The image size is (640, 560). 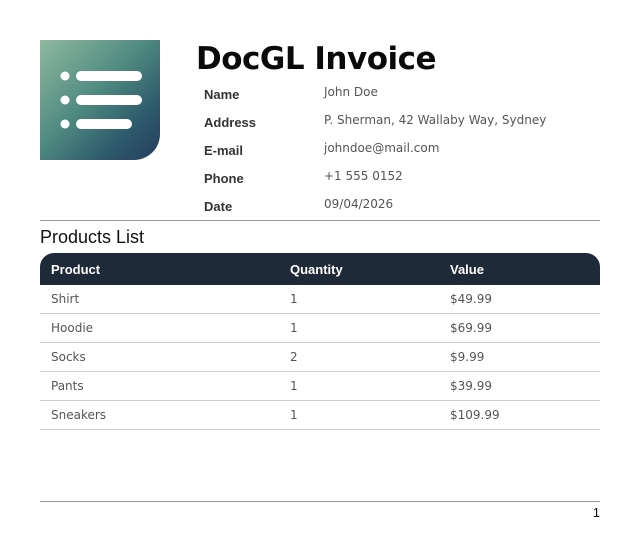 What do you see at coordinates (404, 178) in the screenshot?
I see `info-row-phone: Phone +1 555 0152` at bounding box center [404, 178].